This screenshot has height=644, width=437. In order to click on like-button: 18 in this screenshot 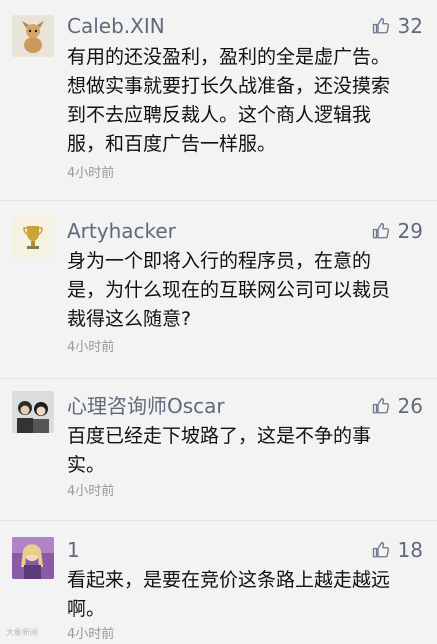, I will do `click(397, 550)`.